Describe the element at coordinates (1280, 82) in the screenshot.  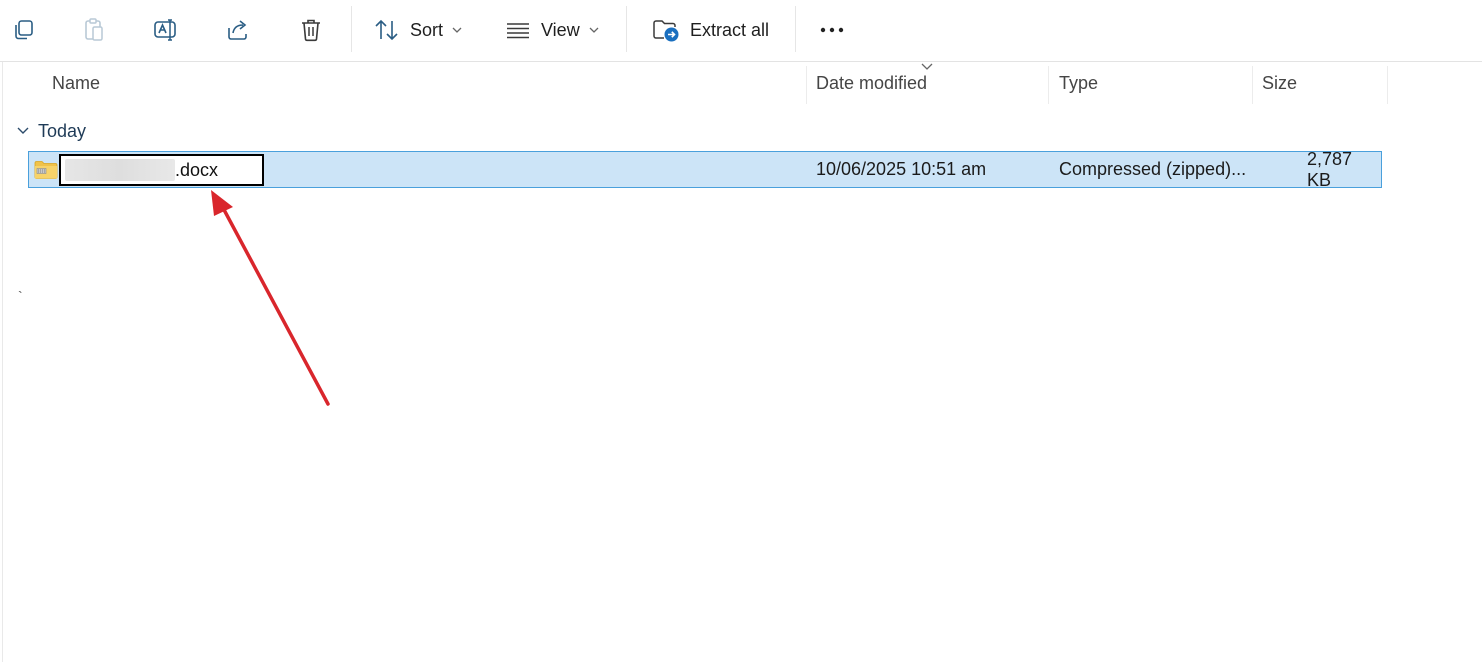
I see `column-header-size-label: Size` at that location.